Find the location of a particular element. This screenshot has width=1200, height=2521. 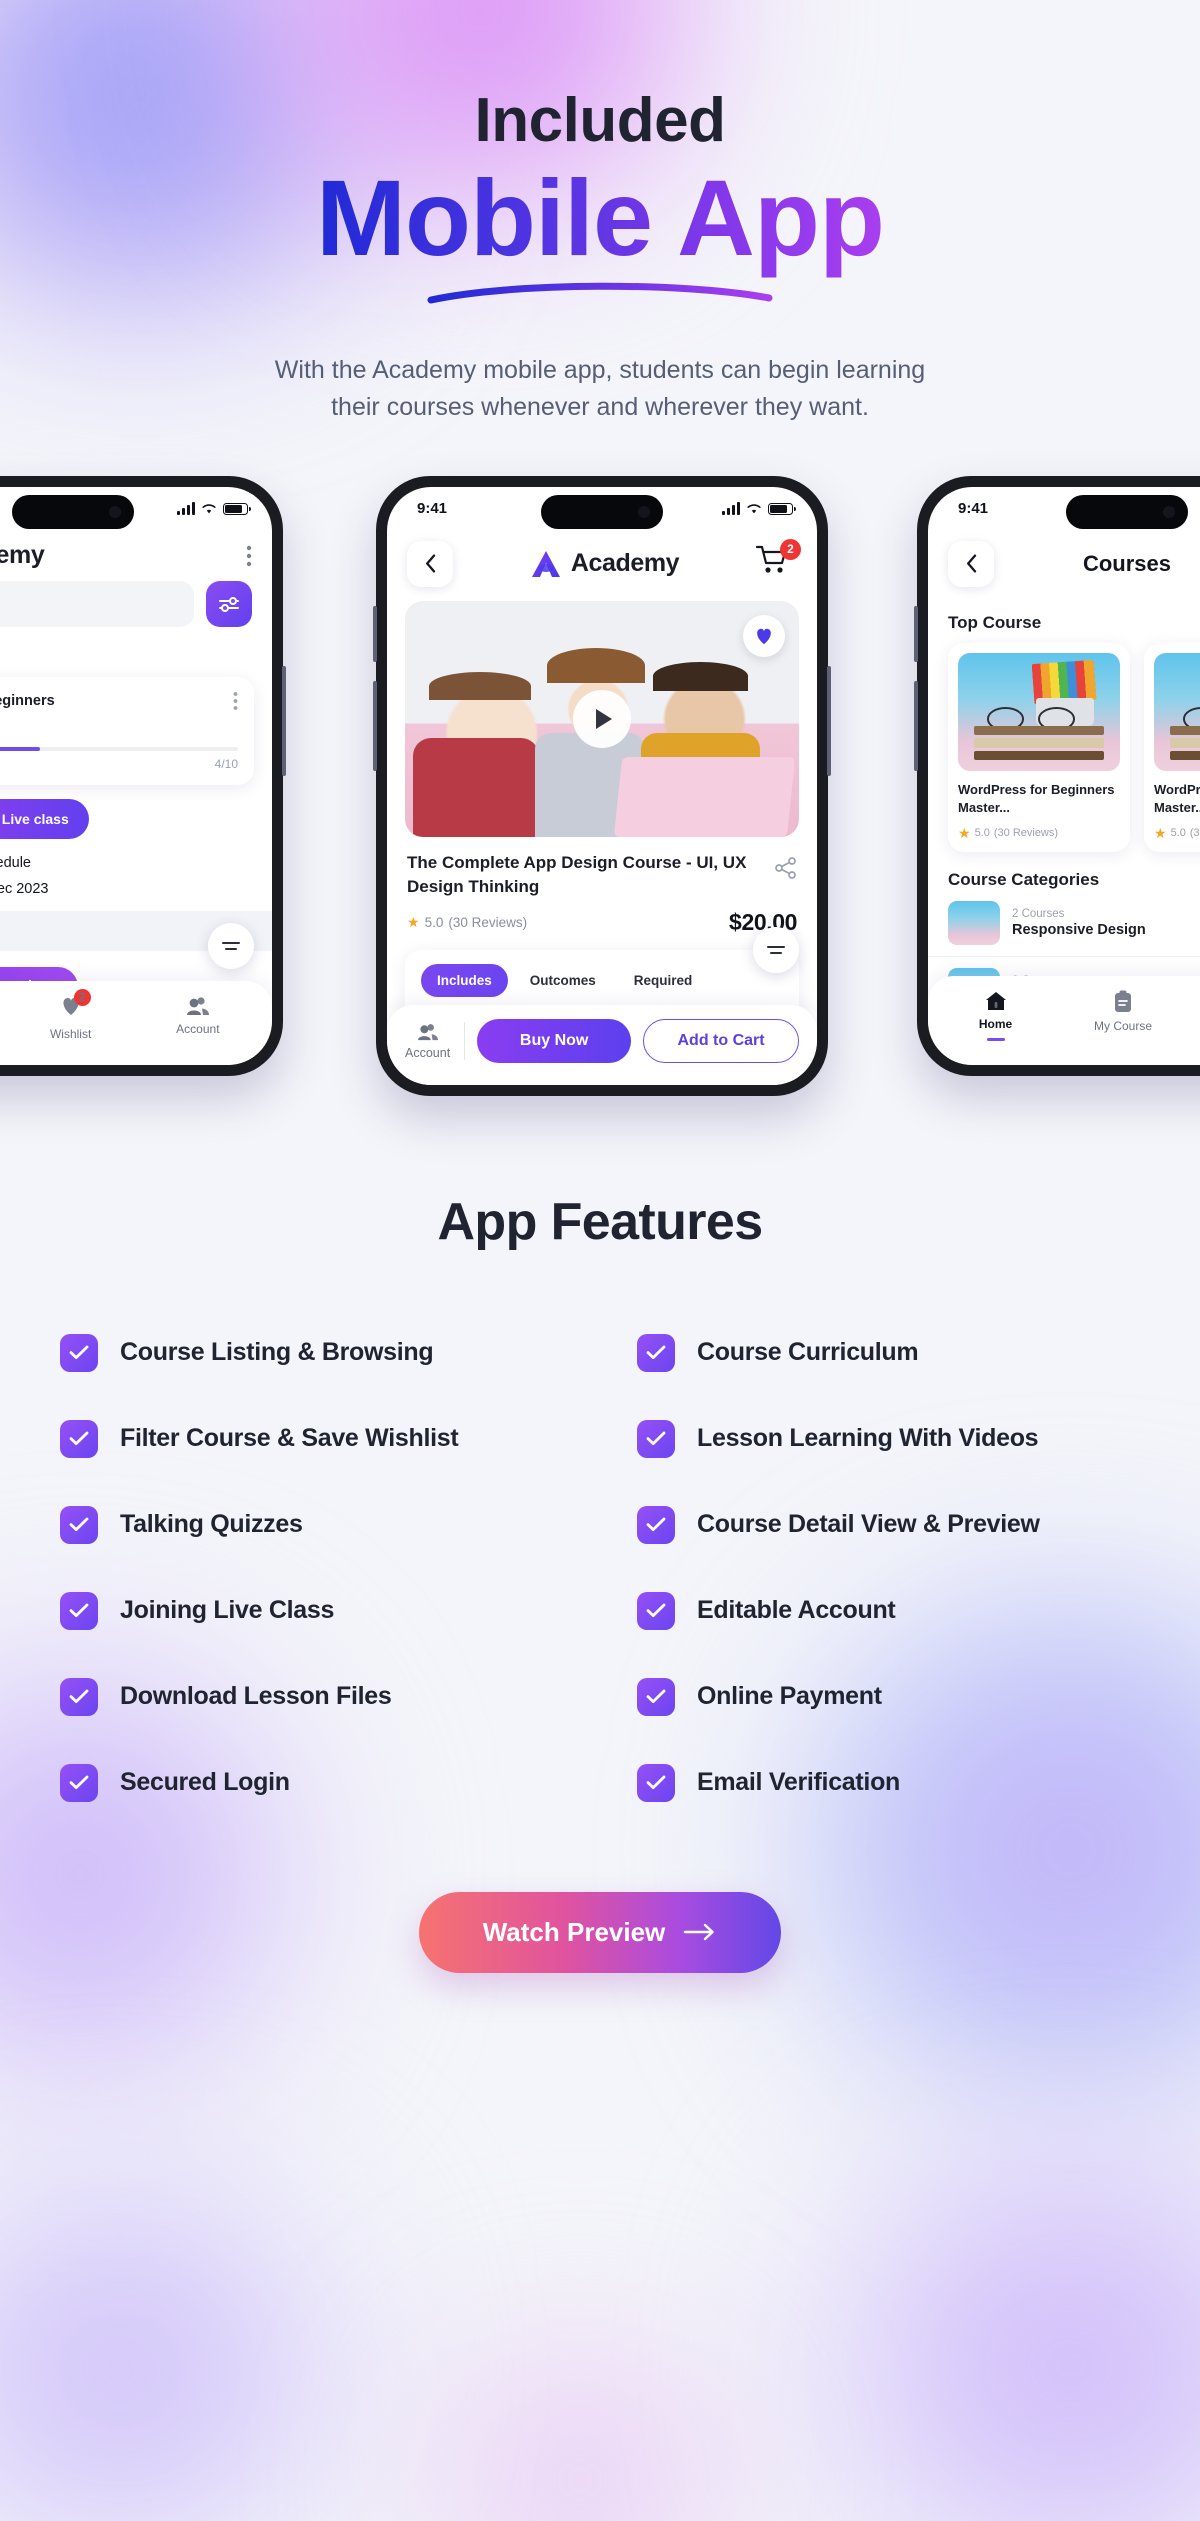

course-card-title-1: dPress for Beginners is located at coordinates (27, 700).